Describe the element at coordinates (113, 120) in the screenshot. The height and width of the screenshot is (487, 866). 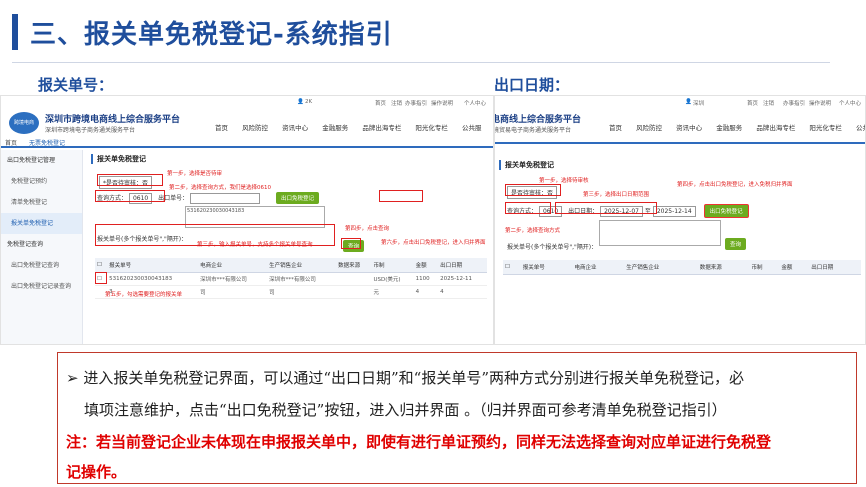
I see `portal-name: 深圳市跨境电商线上综合服务平台` at that location.